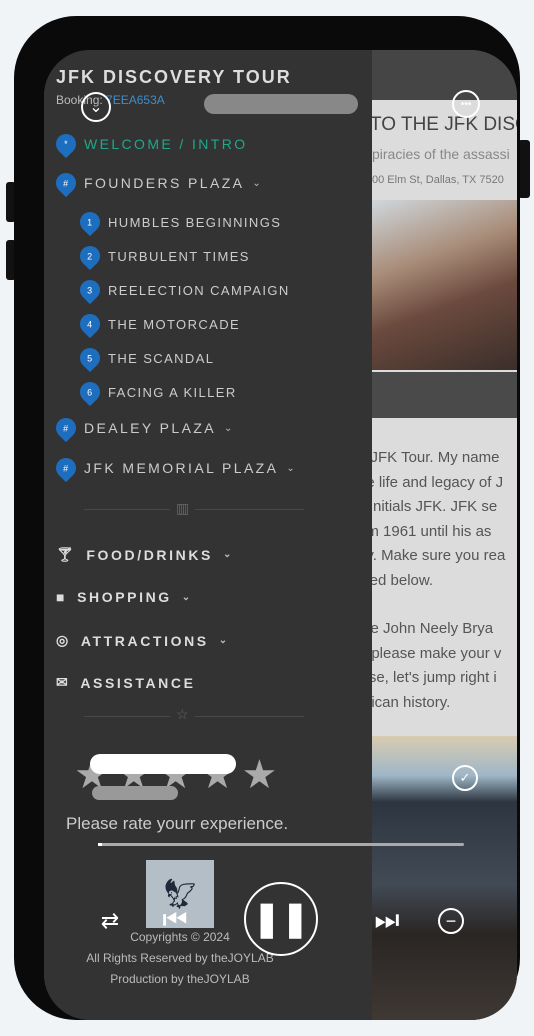  I want to click on category-assistance: ✉ ASSISTANCE, so click(126, 682).